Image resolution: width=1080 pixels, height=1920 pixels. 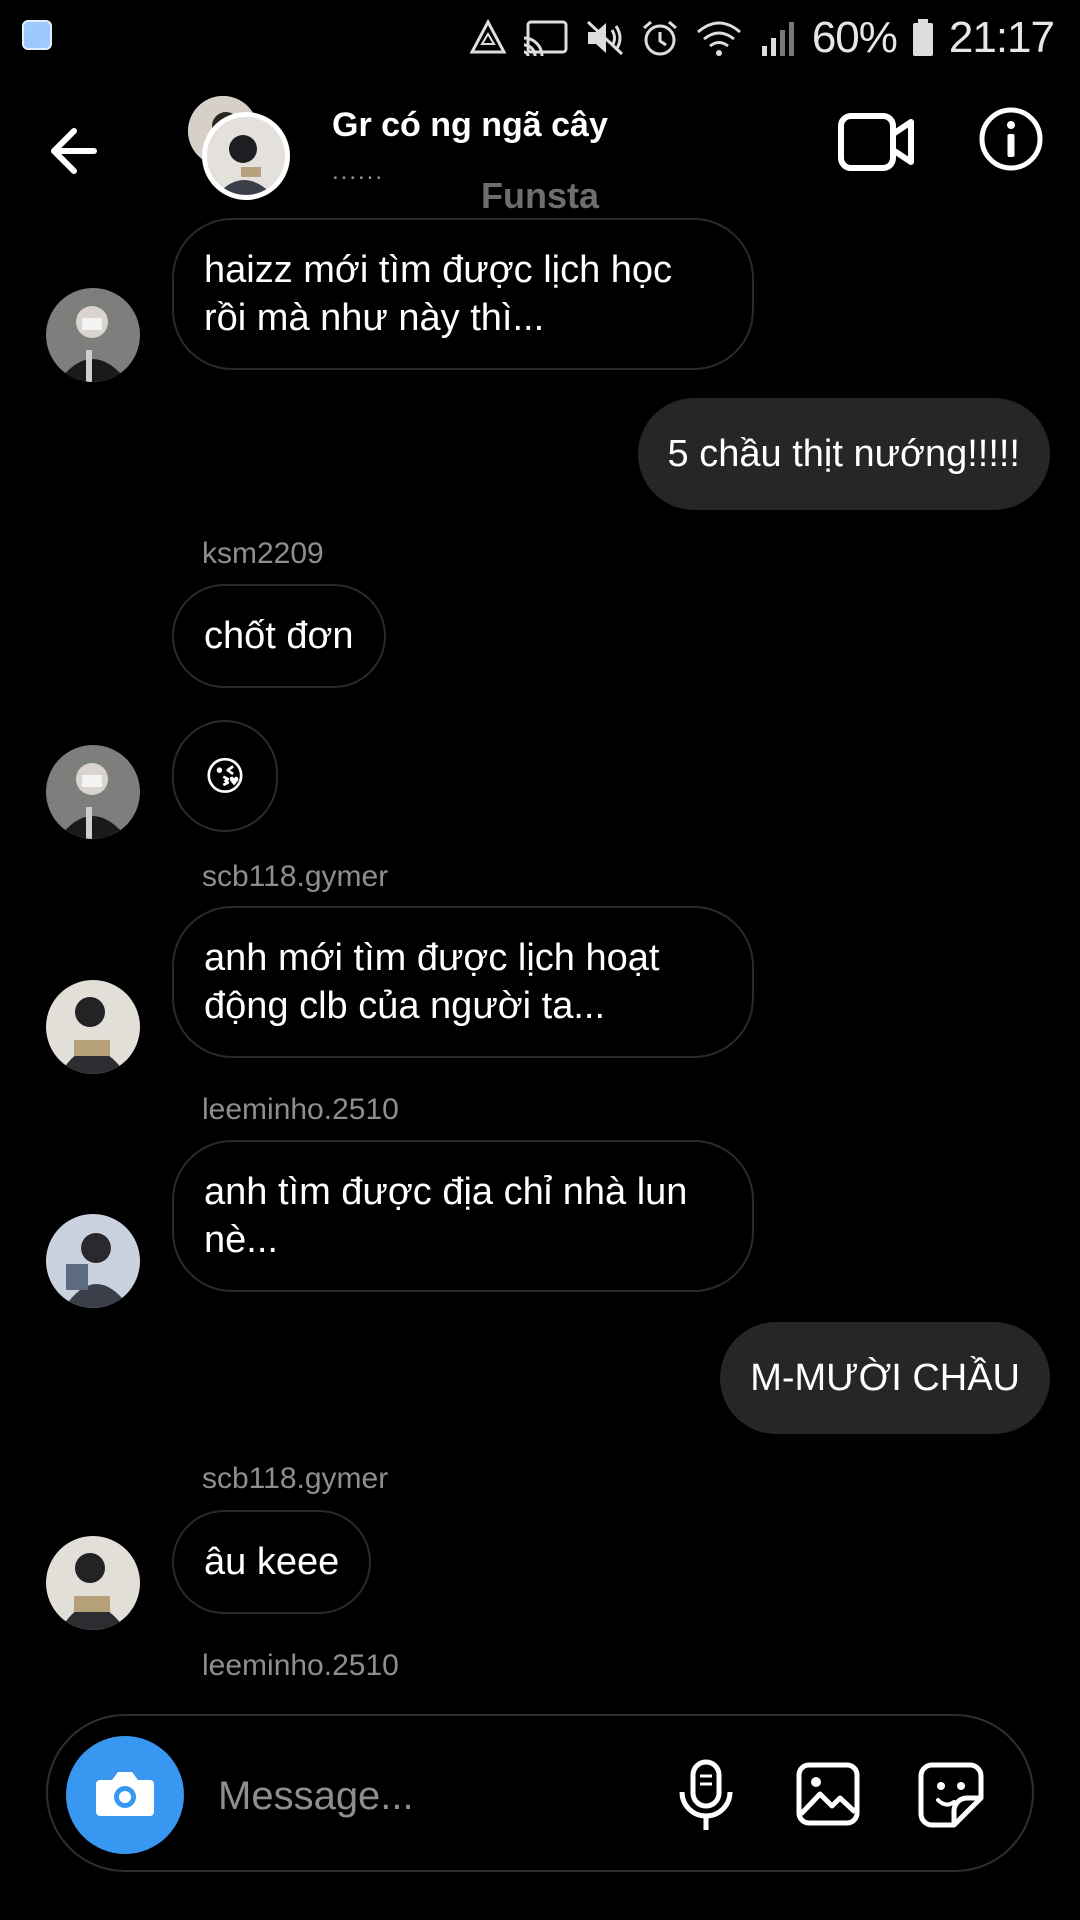 What do you see at coordinates (718, 38) in the screenshot?
I see `wifi-icon` at bounding box center [718, 38].